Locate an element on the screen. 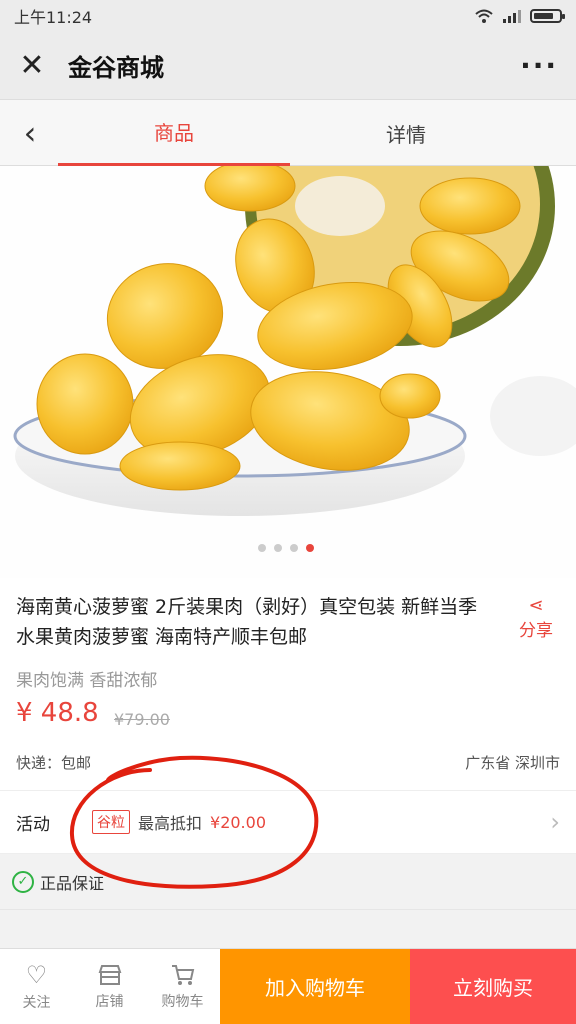 The image size is (576, 1024). chevron-right-icon: › is located at coordinates (555, 822).